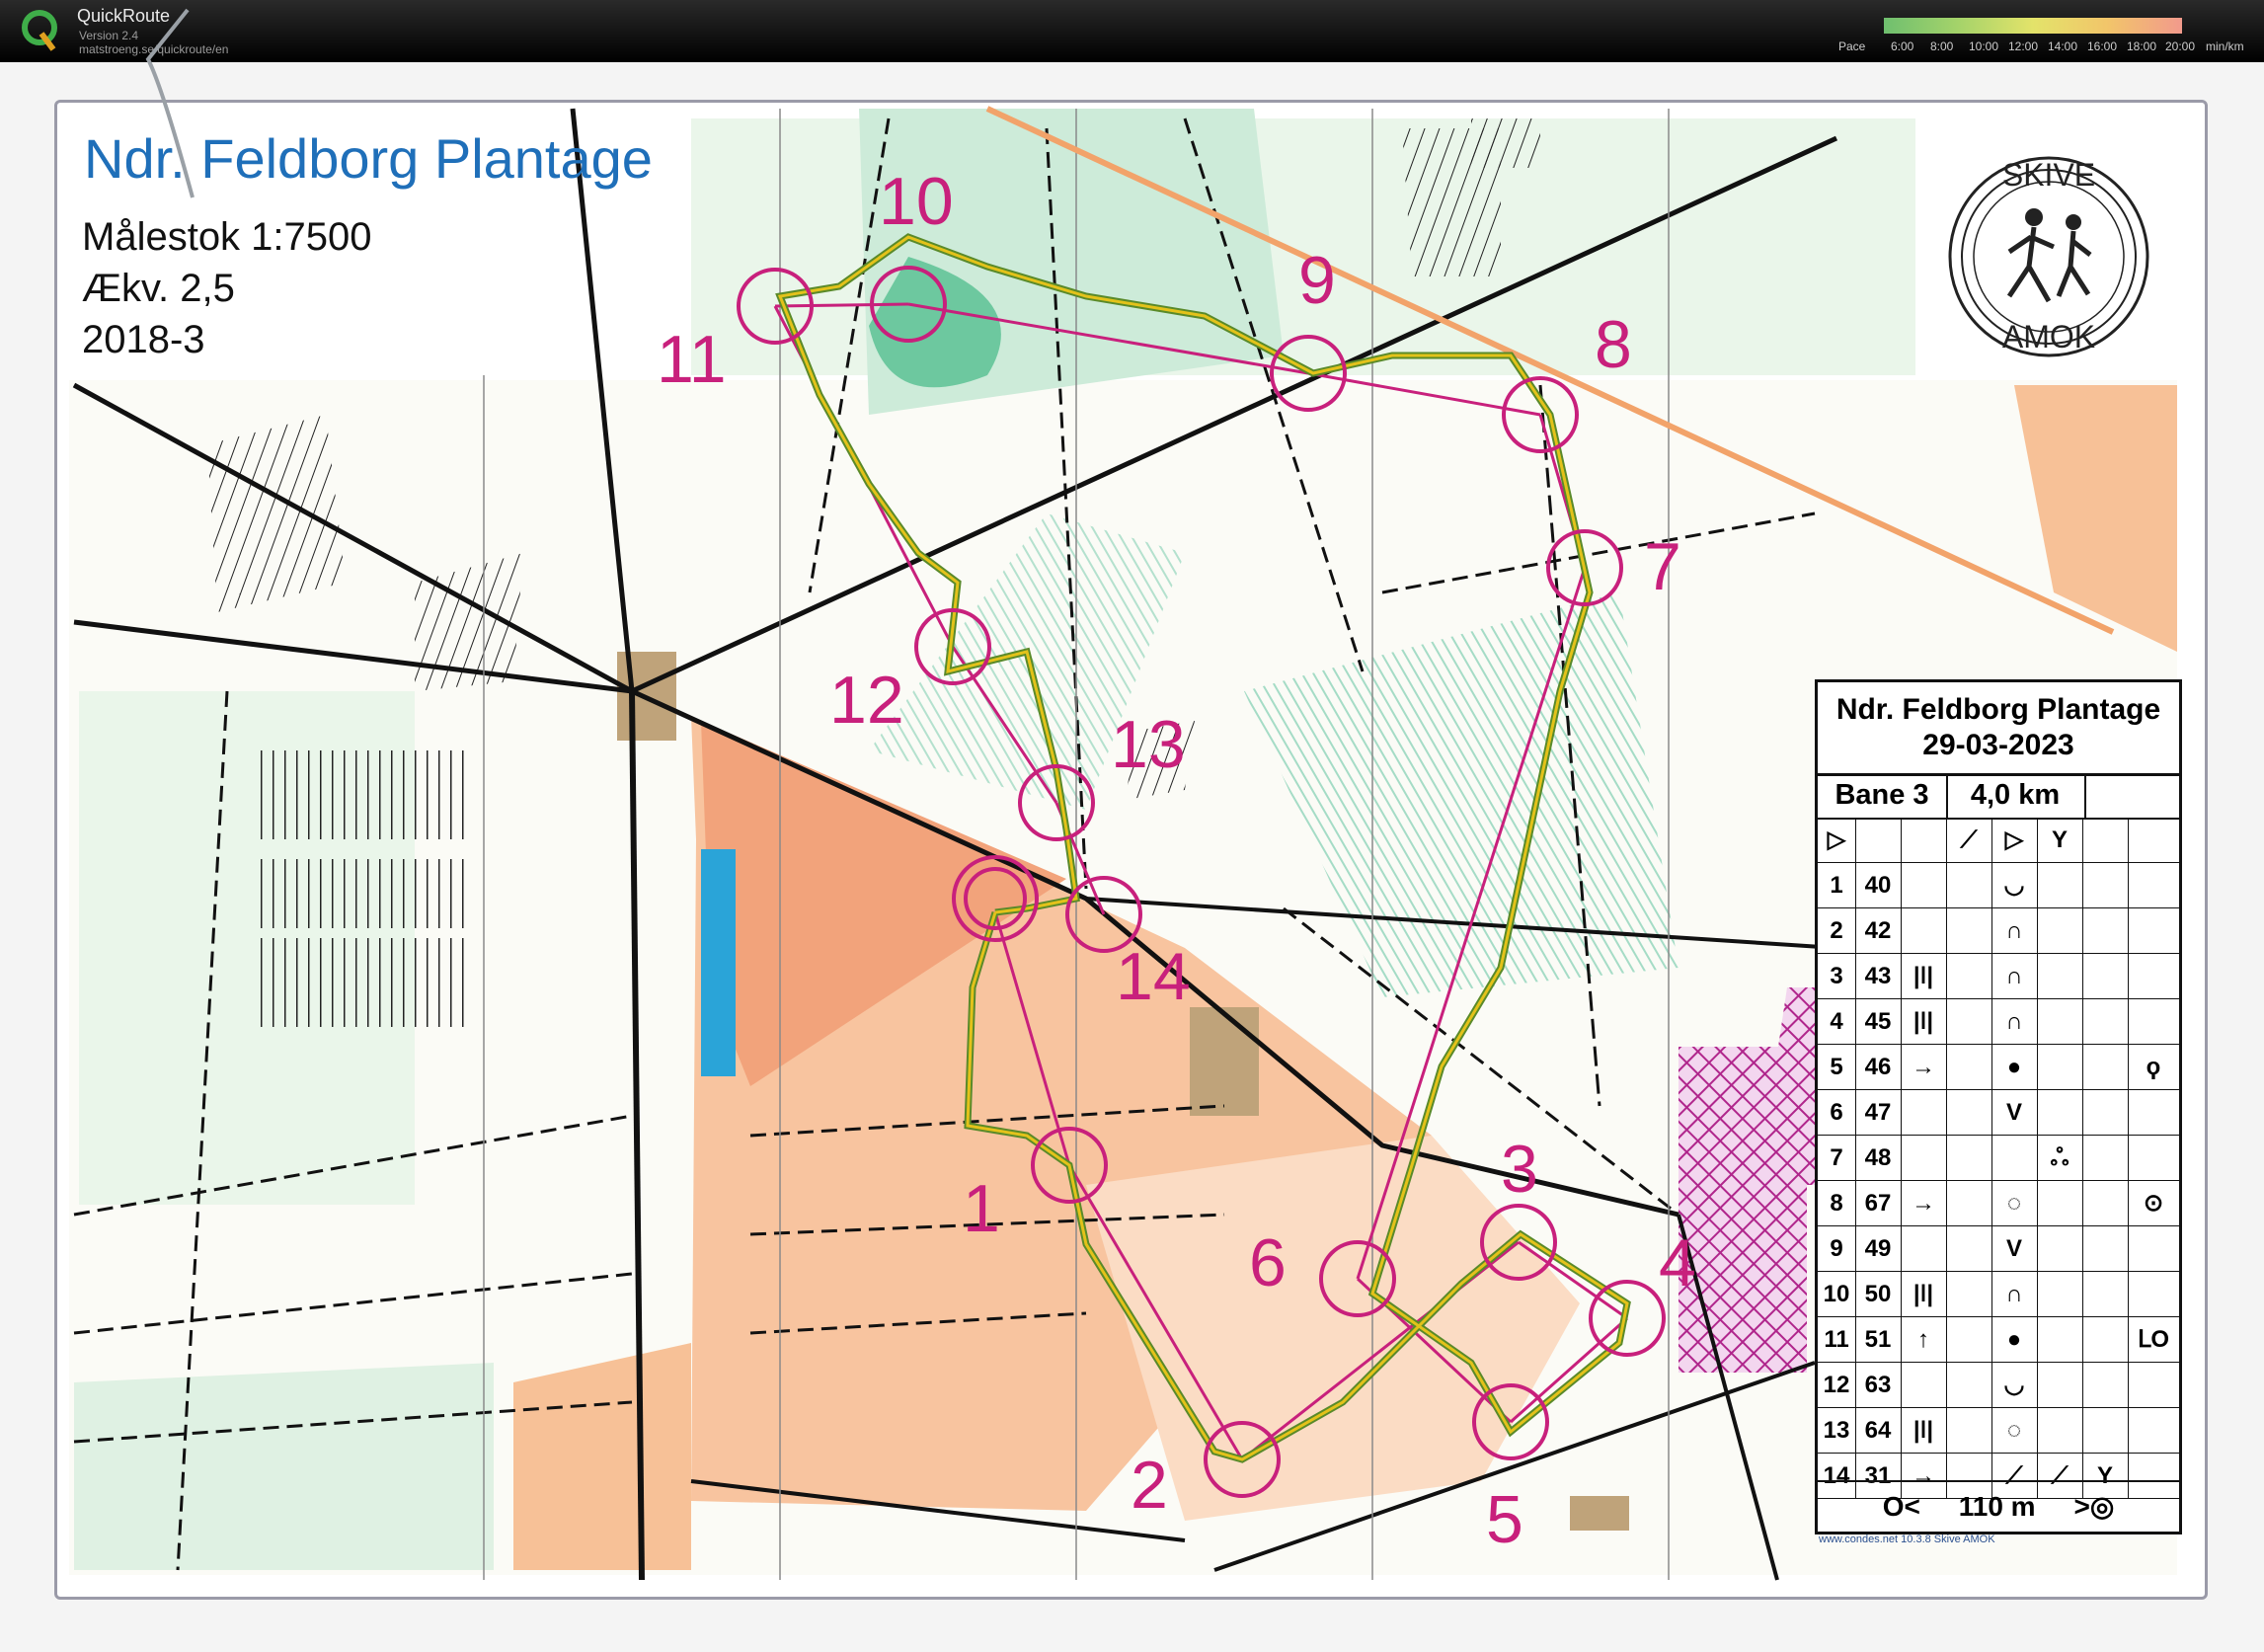 This screenshot has height=1652, width=2264. I want to click on start-feature: ▷, so click(2014, 840).